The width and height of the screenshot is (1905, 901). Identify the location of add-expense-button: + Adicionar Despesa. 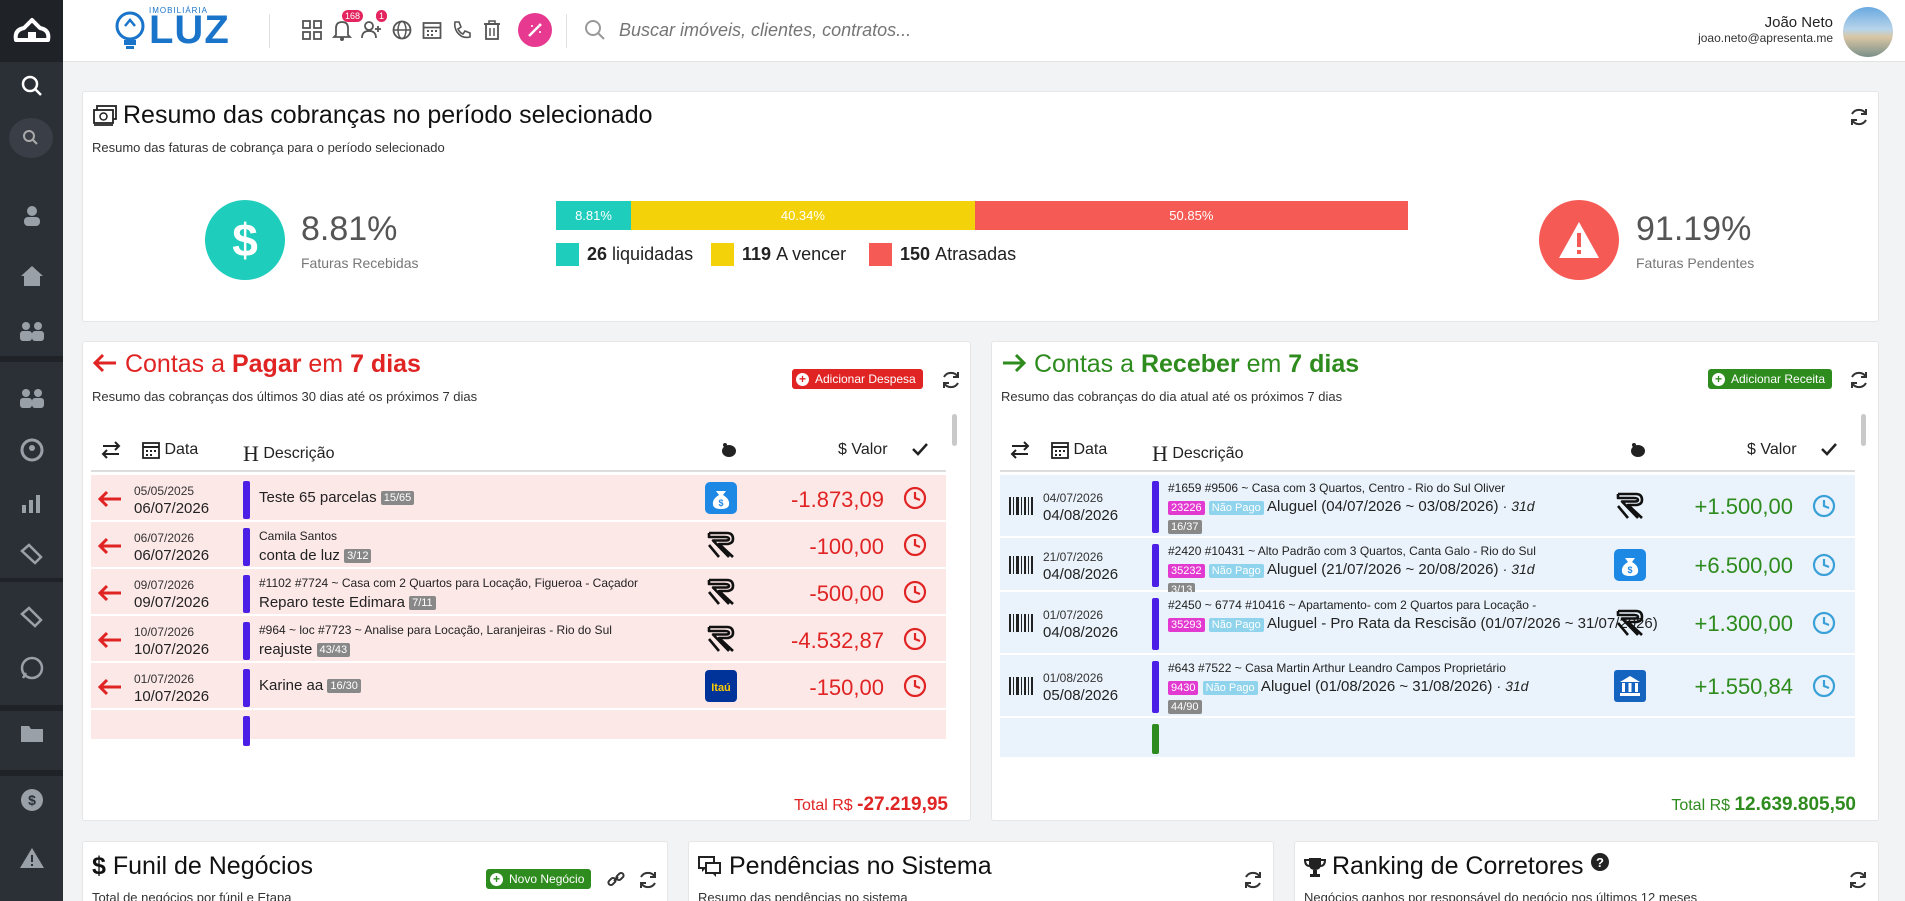
(857, 379).